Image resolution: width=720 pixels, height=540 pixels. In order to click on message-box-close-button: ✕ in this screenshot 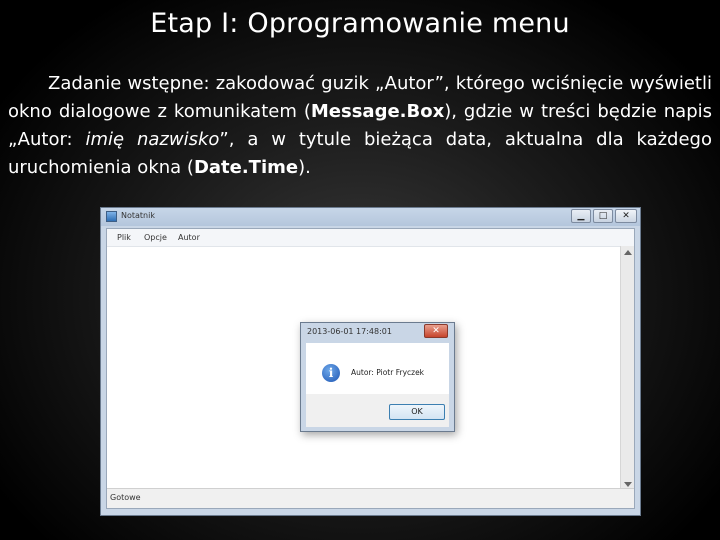, I will do `click(436, 331)`.